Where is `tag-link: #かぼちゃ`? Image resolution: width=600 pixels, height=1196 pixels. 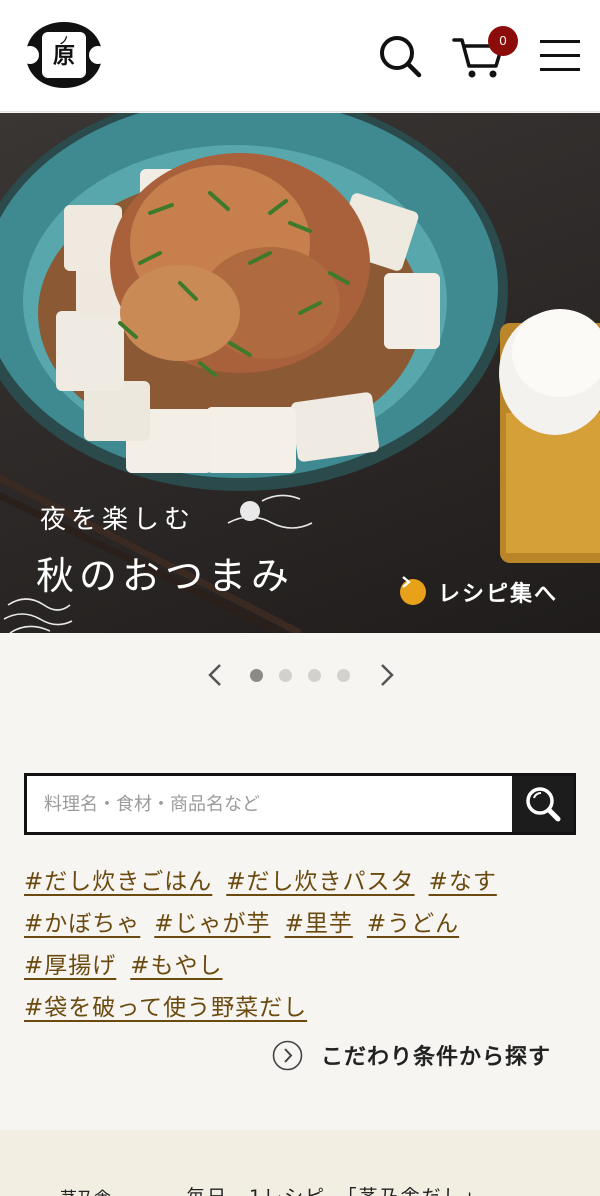 tag-link: #かぼちゃ is located at coordinates (82, 921).